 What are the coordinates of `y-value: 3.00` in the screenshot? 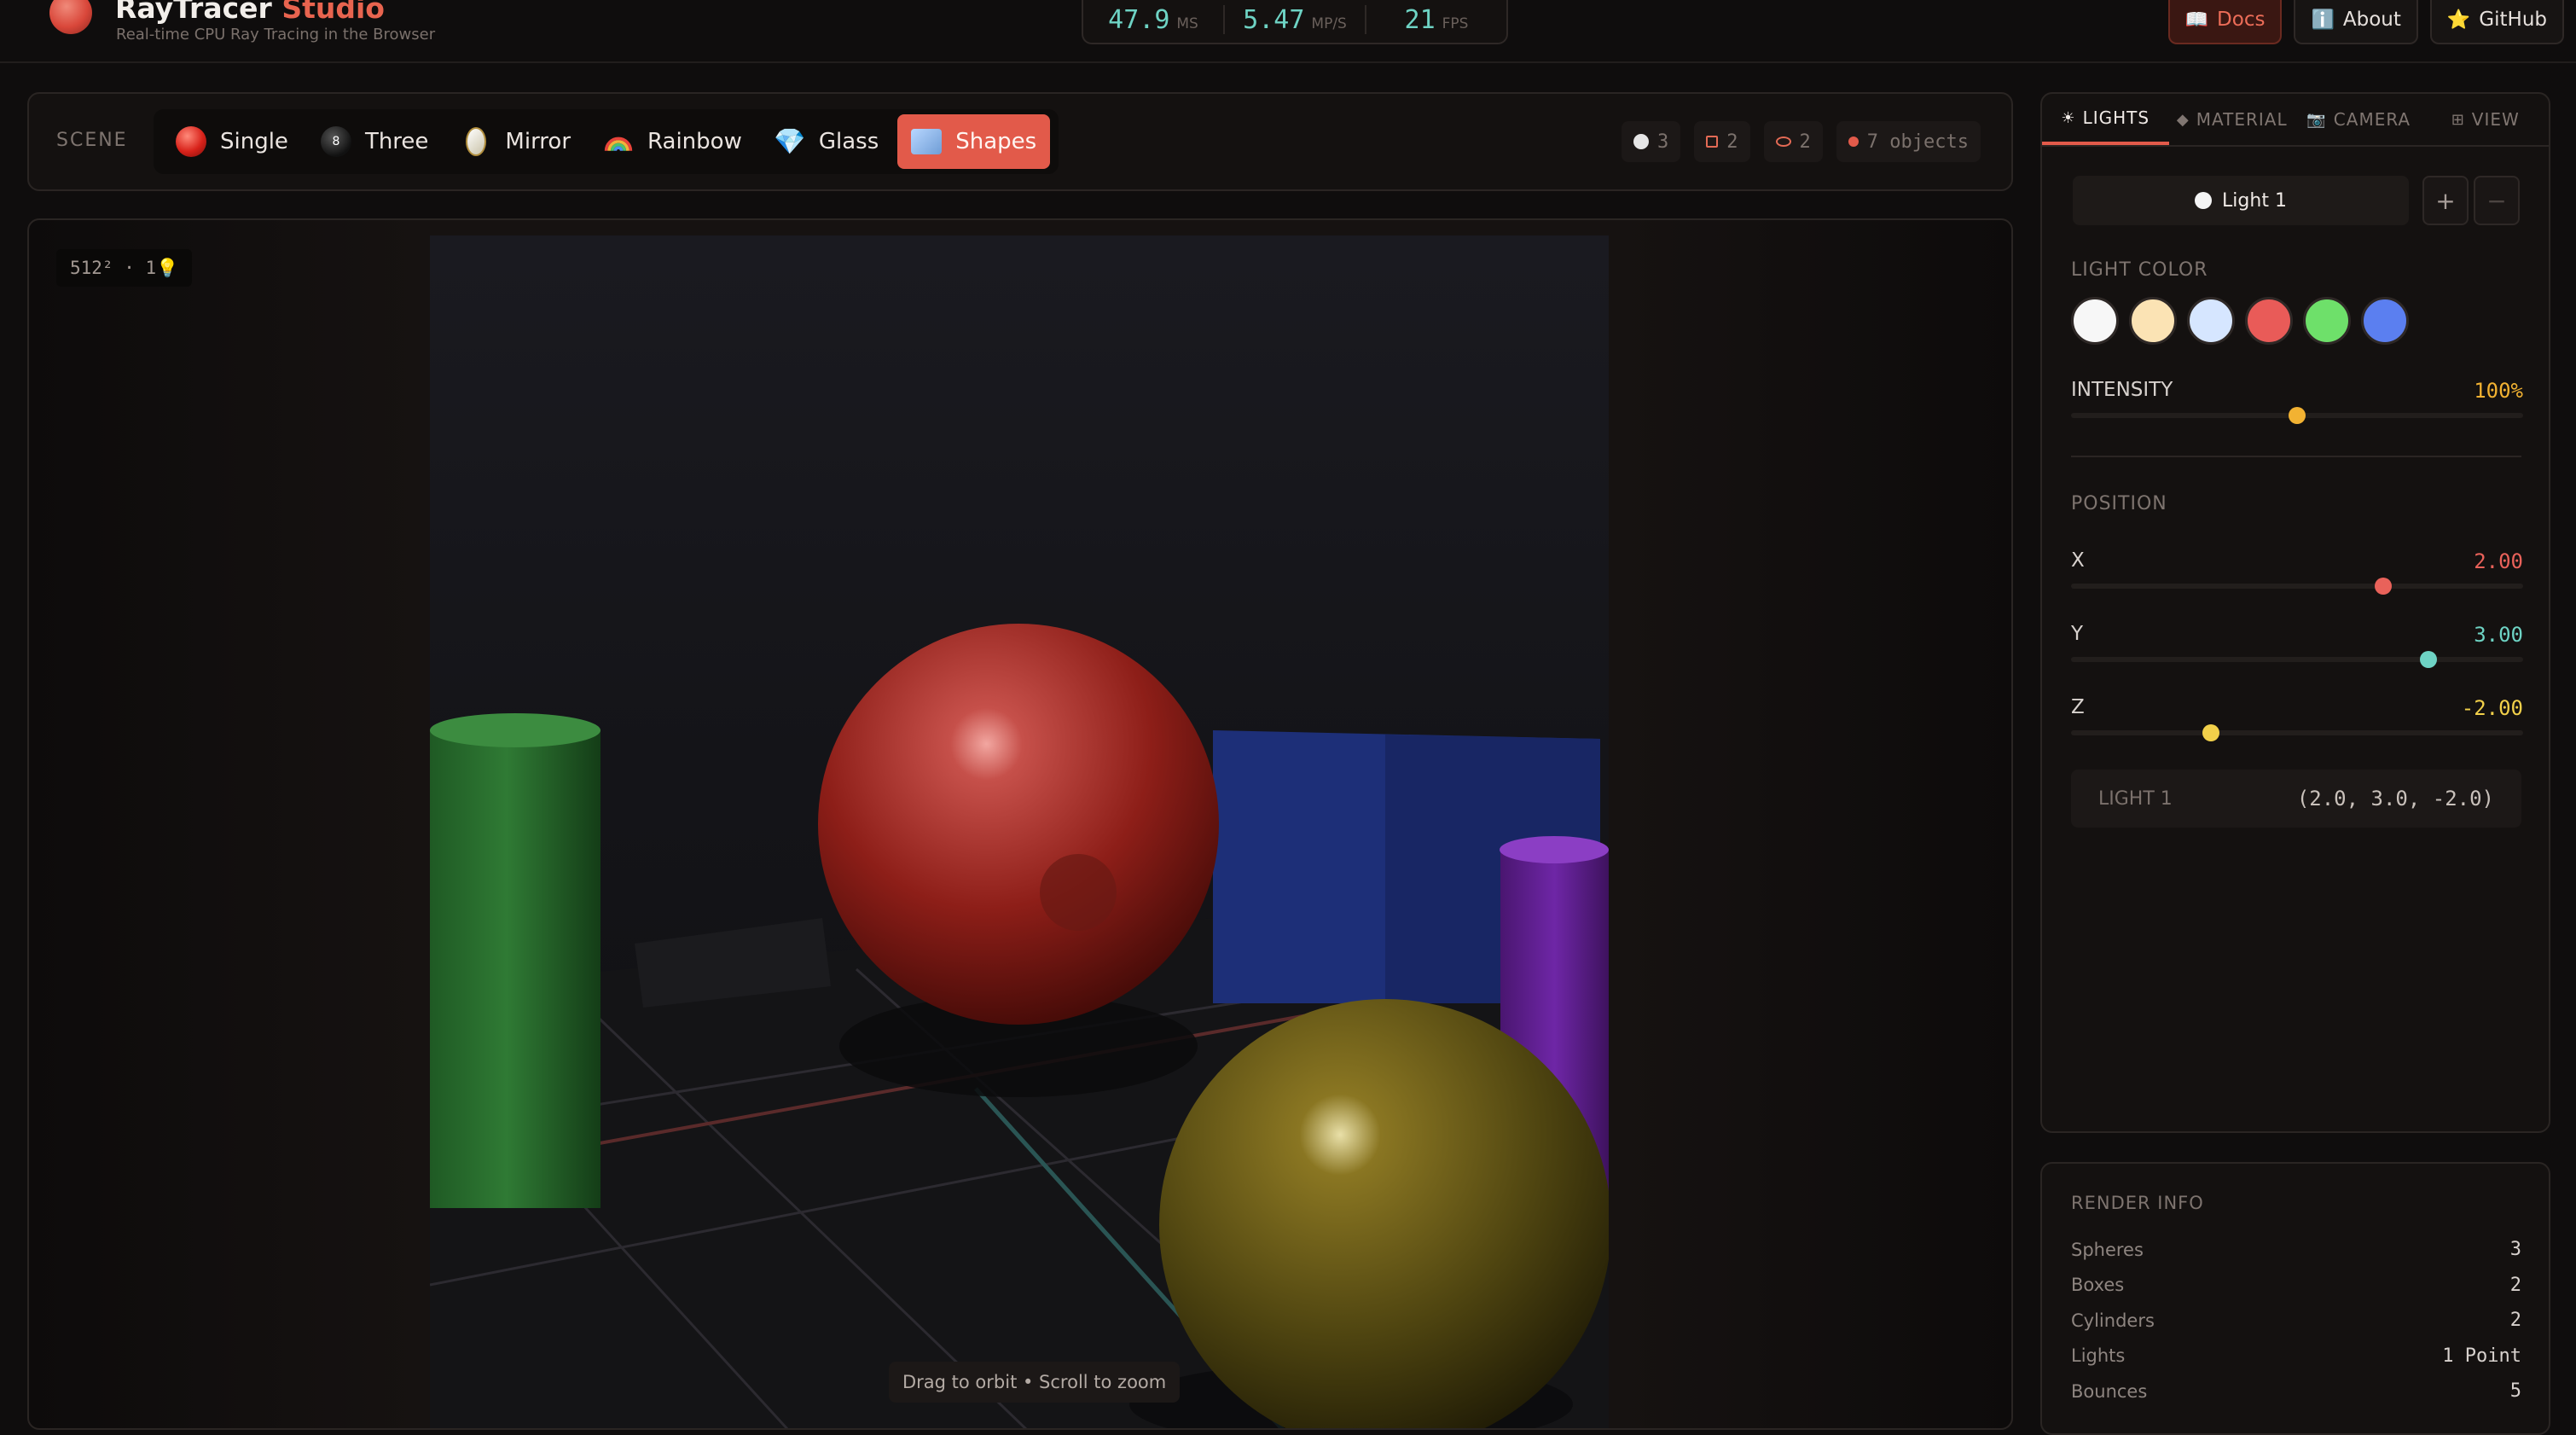 It's located at (2498, 635).